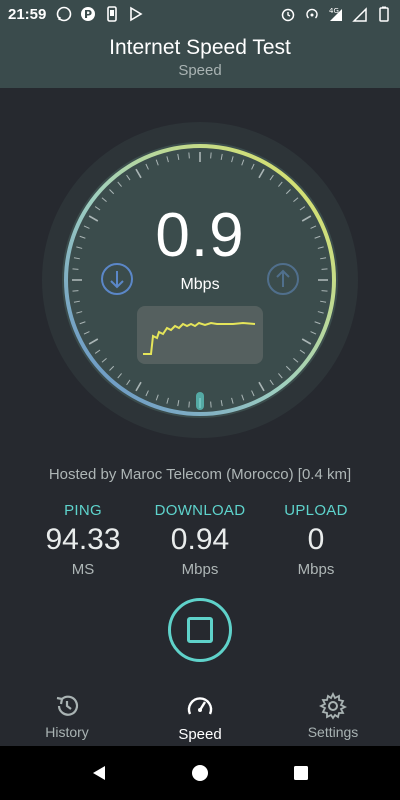 Image resolution: width=400 pixels, height=800 pixels. What do you see at coordinates (117, 279) in the screenshot?
I see `arrow-down-circle-icon` at bounding box center [117, 279].